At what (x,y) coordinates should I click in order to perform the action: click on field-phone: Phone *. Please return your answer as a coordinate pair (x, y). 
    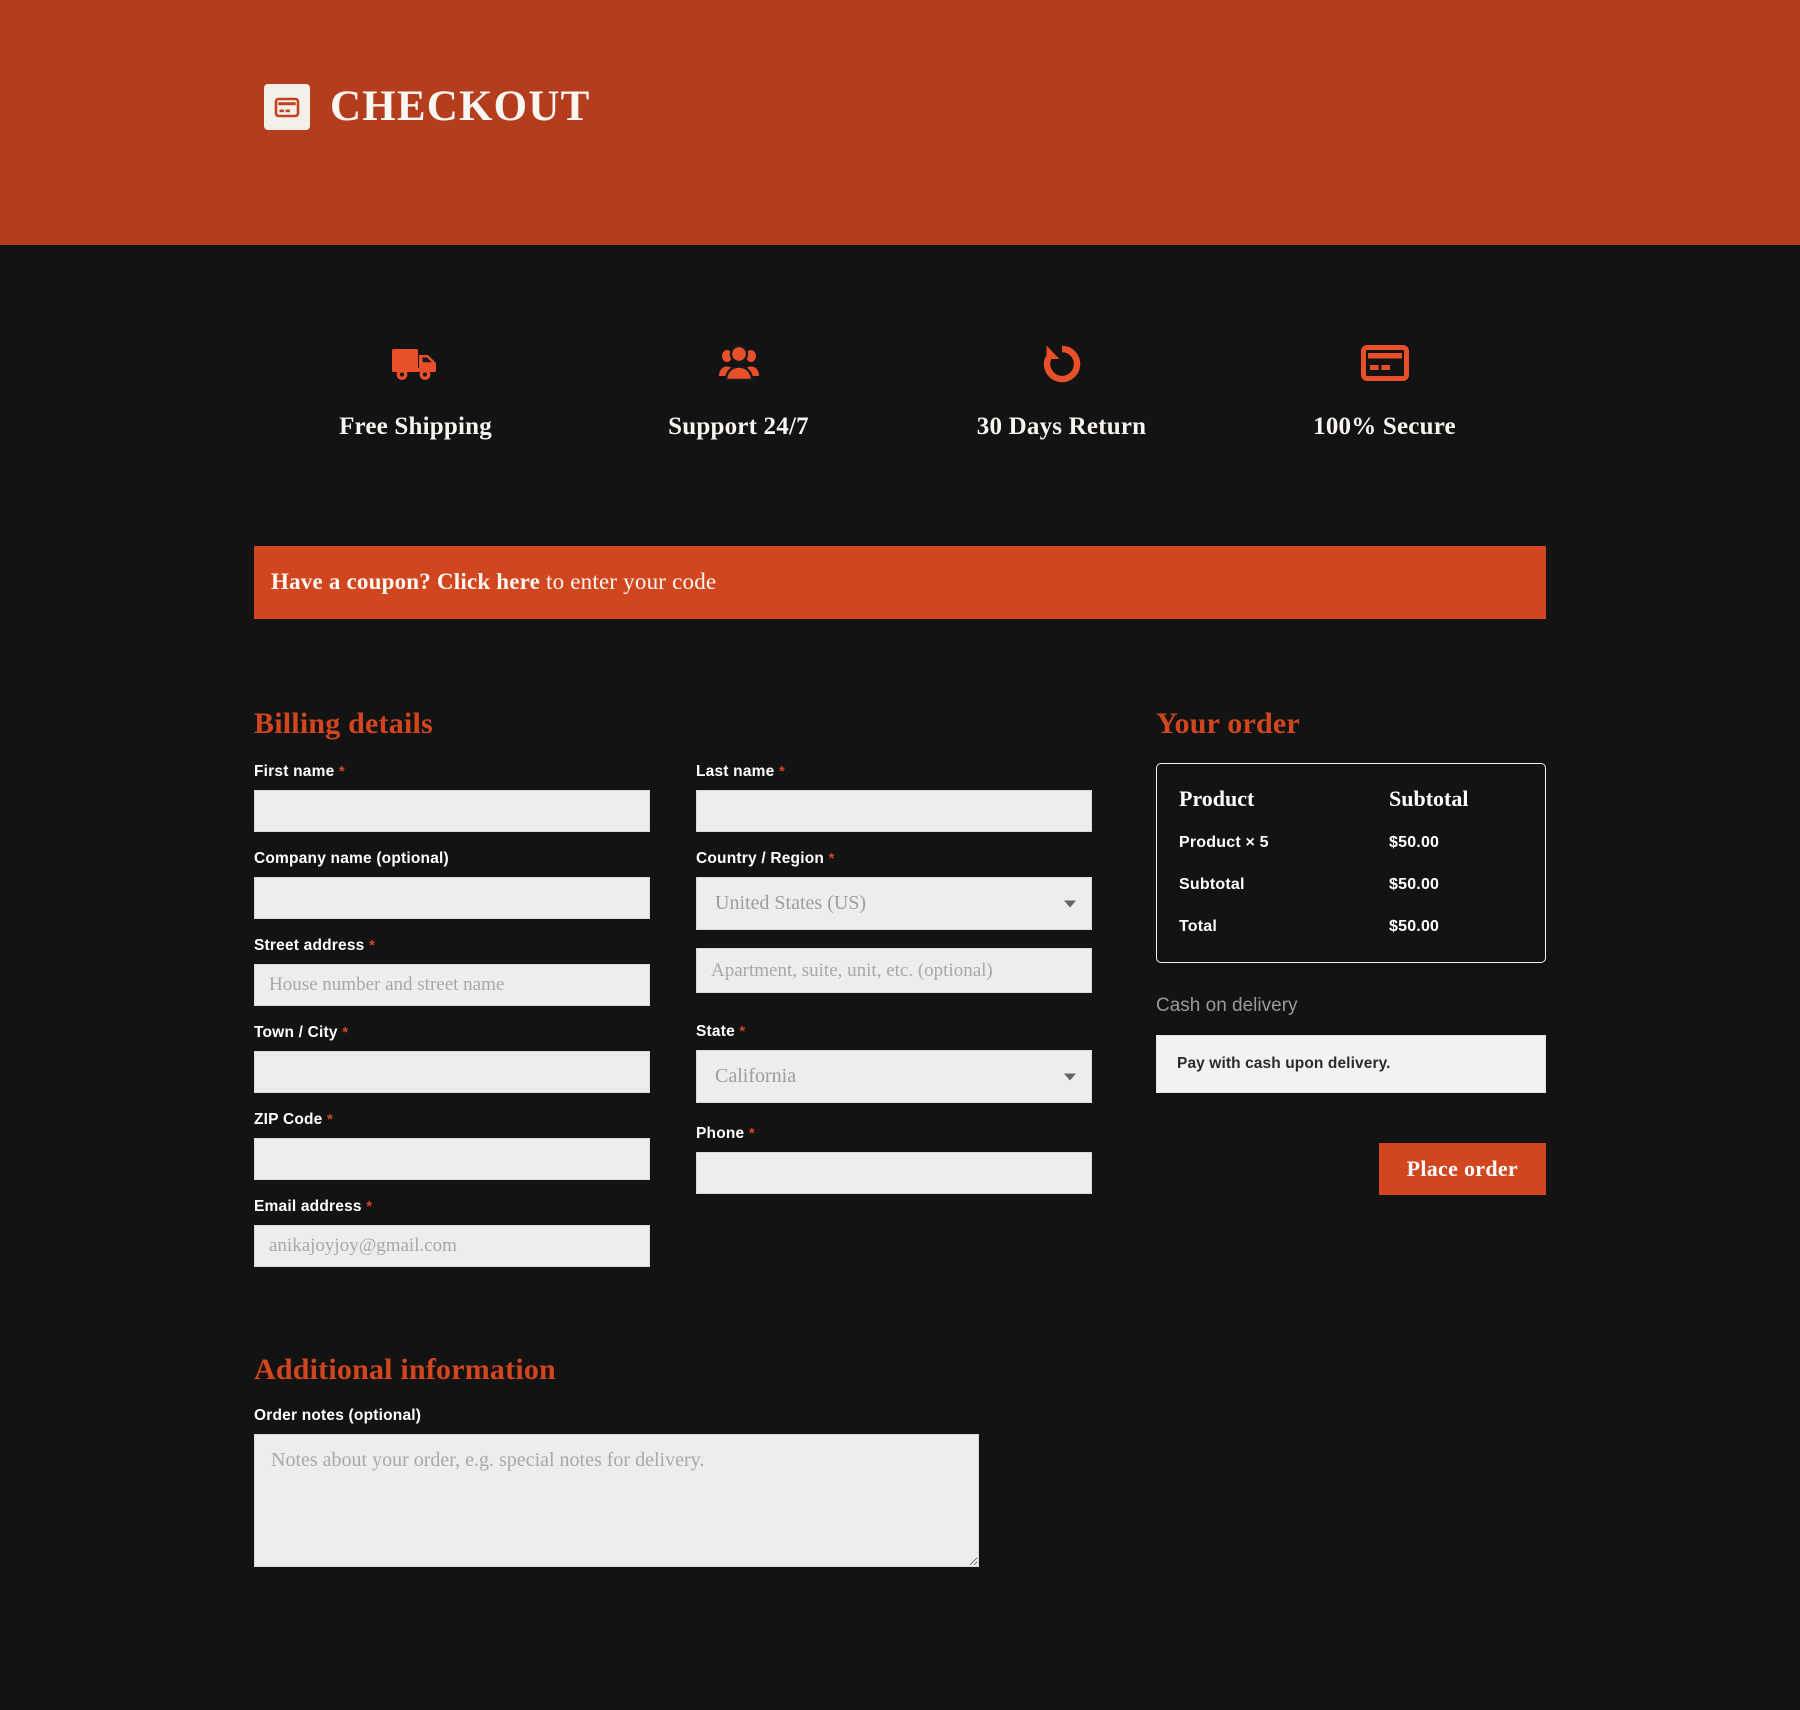
    Looking at the image, I should click on (894, 1159).